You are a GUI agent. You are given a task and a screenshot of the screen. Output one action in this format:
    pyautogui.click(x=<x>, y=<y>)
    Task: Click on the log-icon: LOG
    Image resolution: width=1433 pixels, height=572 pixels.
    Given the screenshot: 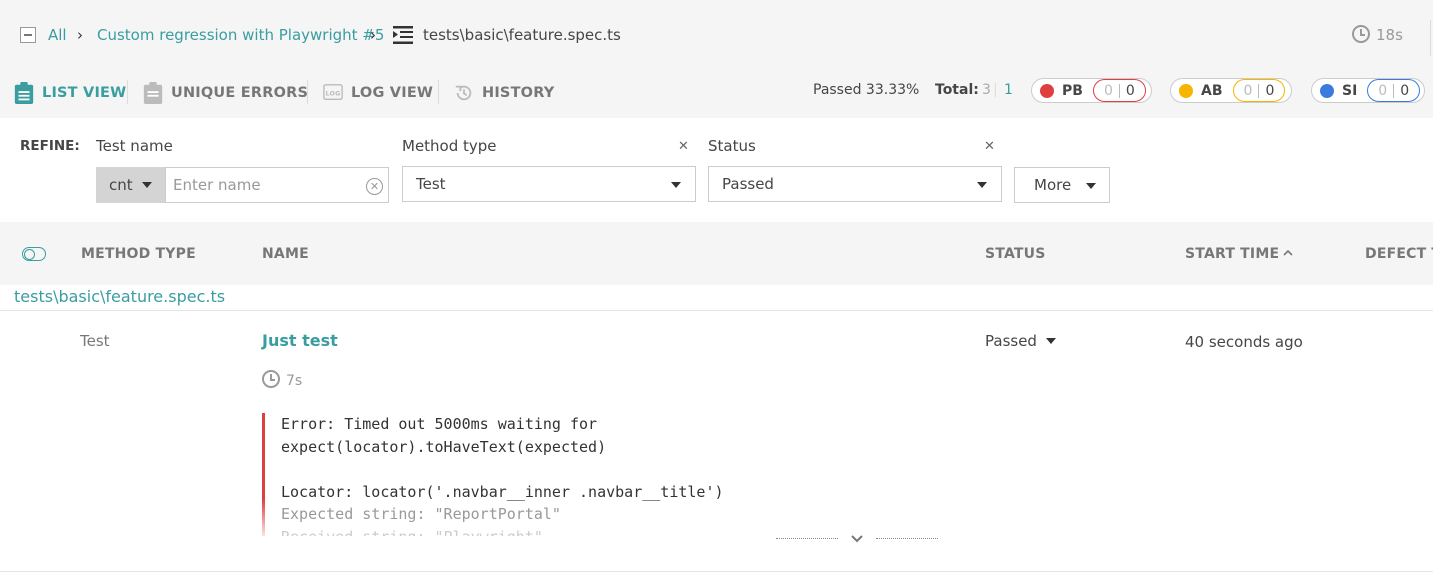 What is the action you would take?
    pyautogui.click(x=333, y=92)
    